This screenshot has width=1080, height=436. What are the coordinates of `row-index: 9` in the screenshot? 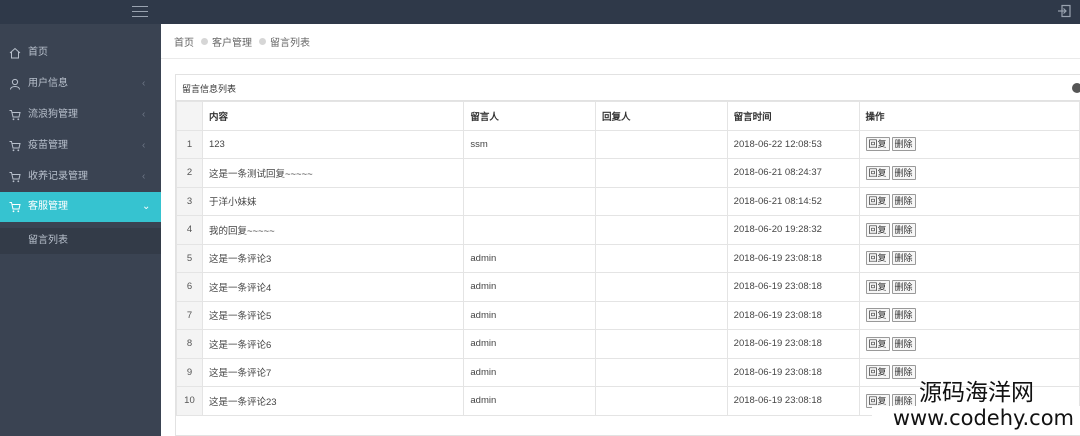 It's located at (189, 372).